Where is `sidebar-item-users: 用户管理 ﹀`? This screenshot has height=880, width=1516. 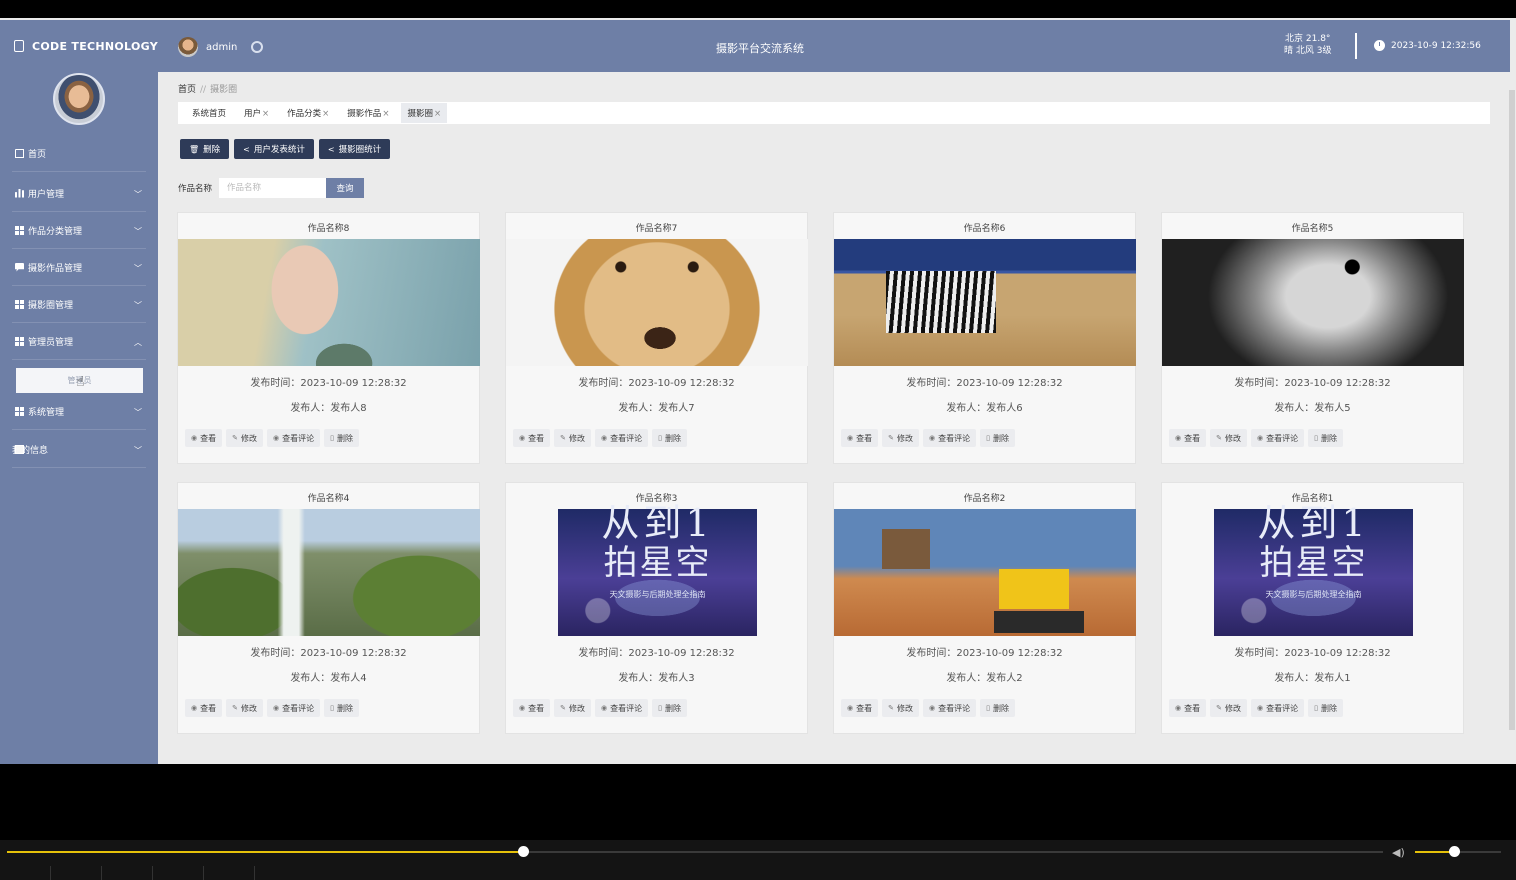
sidebar-item-users: 用户管理 ﹀ is located at coordinates (79, 193).